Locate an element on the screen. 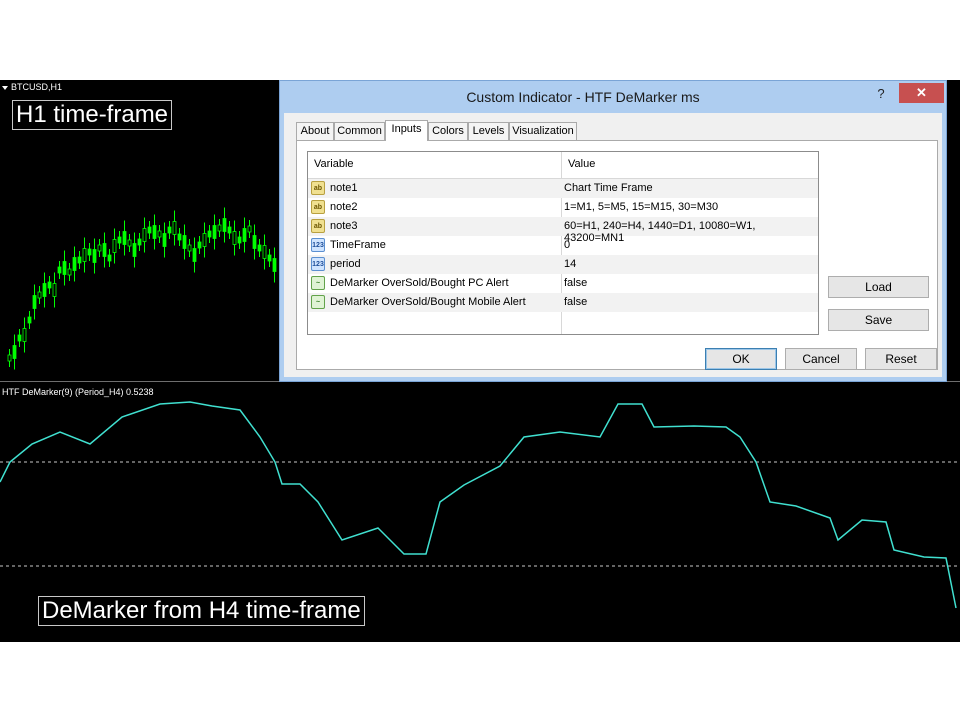 This screenshot has width=960, height=720. row-variable: TimeFrame is located at coordinates (358, 245).